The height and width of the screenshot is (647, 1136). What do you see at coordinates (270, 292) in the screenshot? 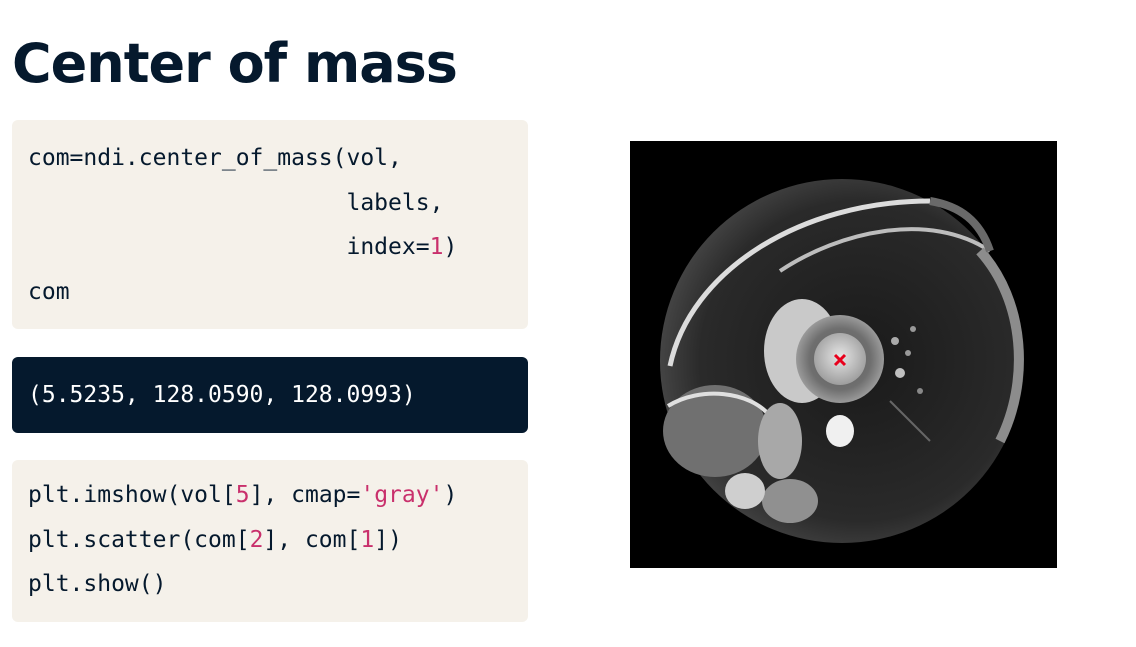
I see `code-line: com` at bounding box center [270, 292].